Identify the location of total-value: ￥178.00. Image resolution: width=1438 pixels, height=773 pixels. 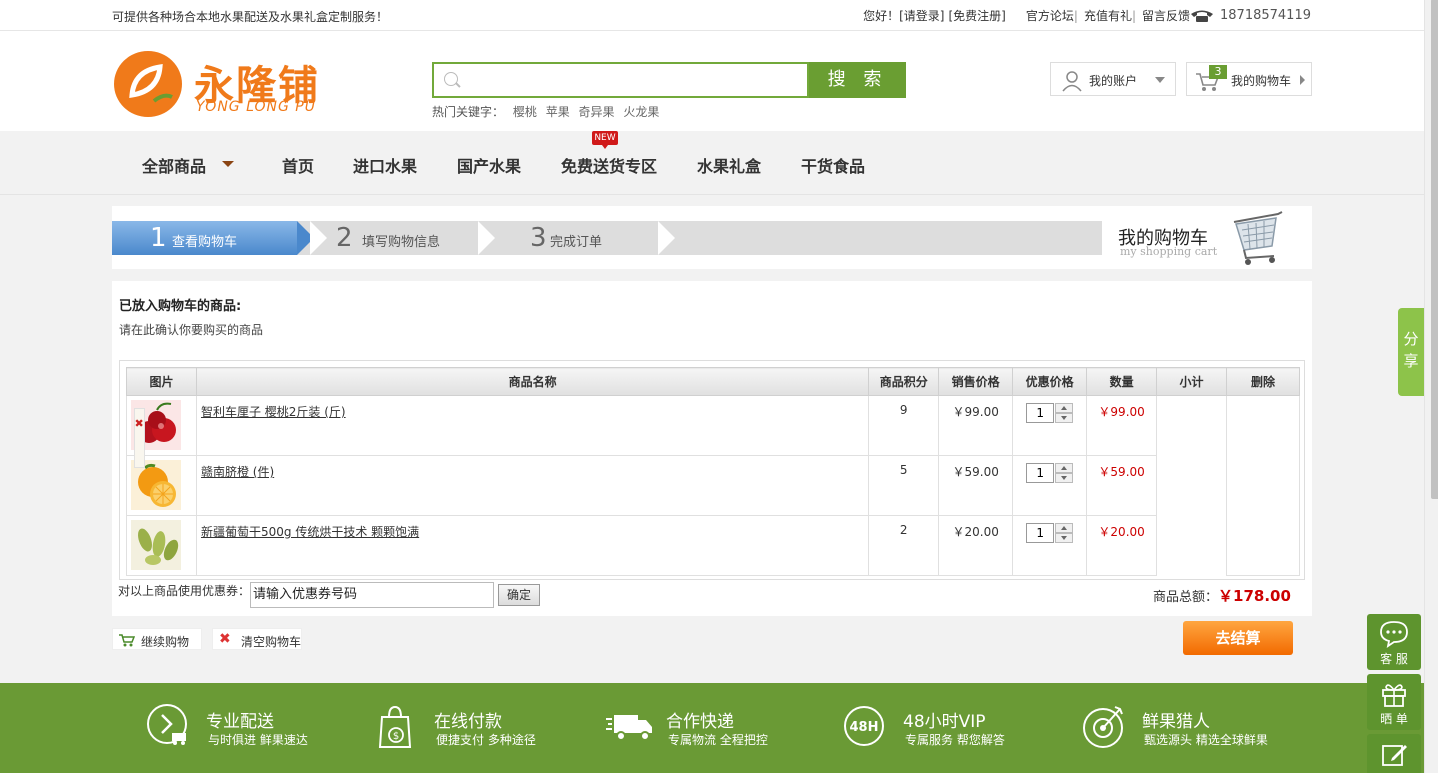
(1254, 596).